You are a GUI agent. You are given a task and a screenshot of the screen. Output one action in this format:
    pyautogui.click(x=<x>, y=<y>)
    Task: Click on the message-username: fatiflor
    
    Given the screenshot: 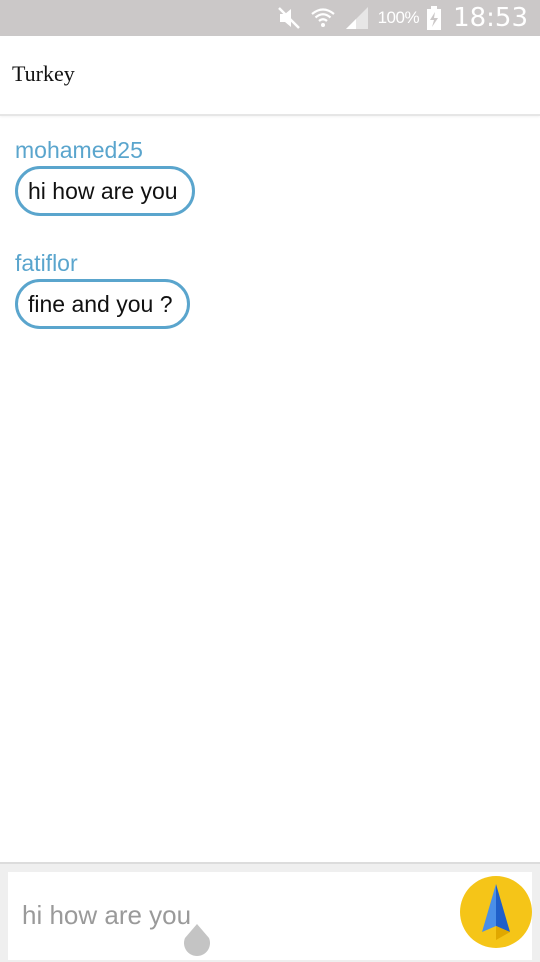 What is the action you would take?
    pyautogui.click(x=46, y=263)
    